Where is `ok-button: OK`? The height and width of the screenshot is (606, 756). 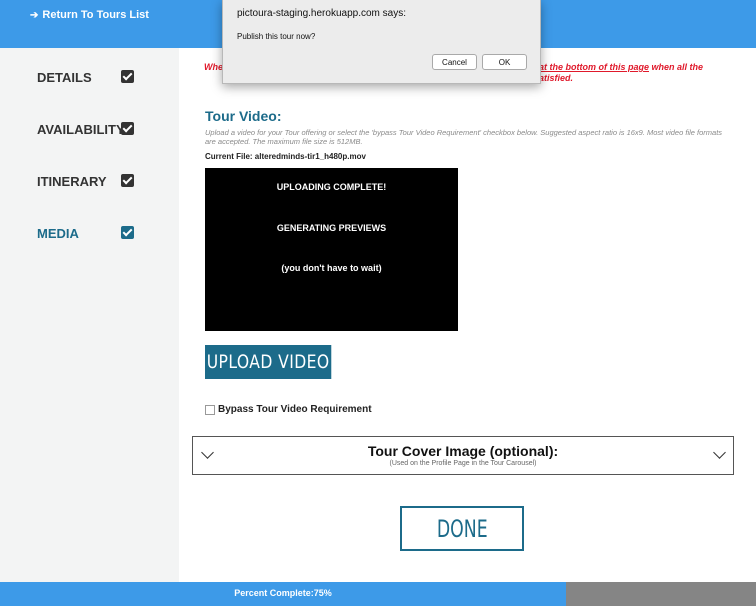 ok-button: OK is located at coordinates (504, 62).